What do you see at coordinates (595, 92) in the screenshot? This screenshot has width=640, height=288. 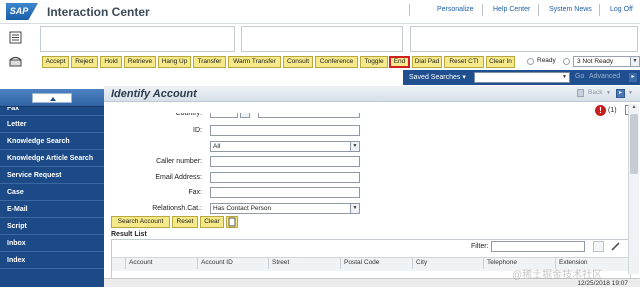 I see `back-button: Back` at bounding box center [595, 92].